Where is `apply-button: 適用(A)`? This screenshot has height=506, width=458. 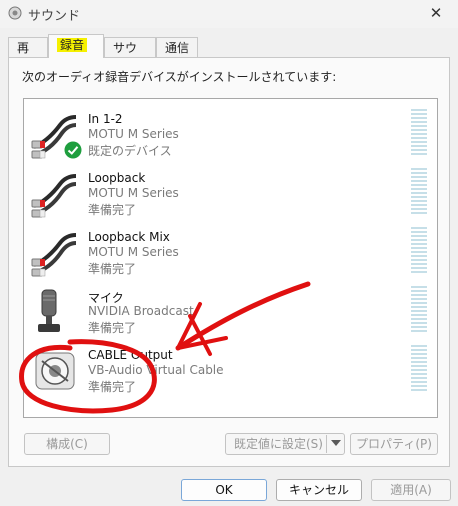
apply-button: 適用(A) is located at coordinates (411, 490).